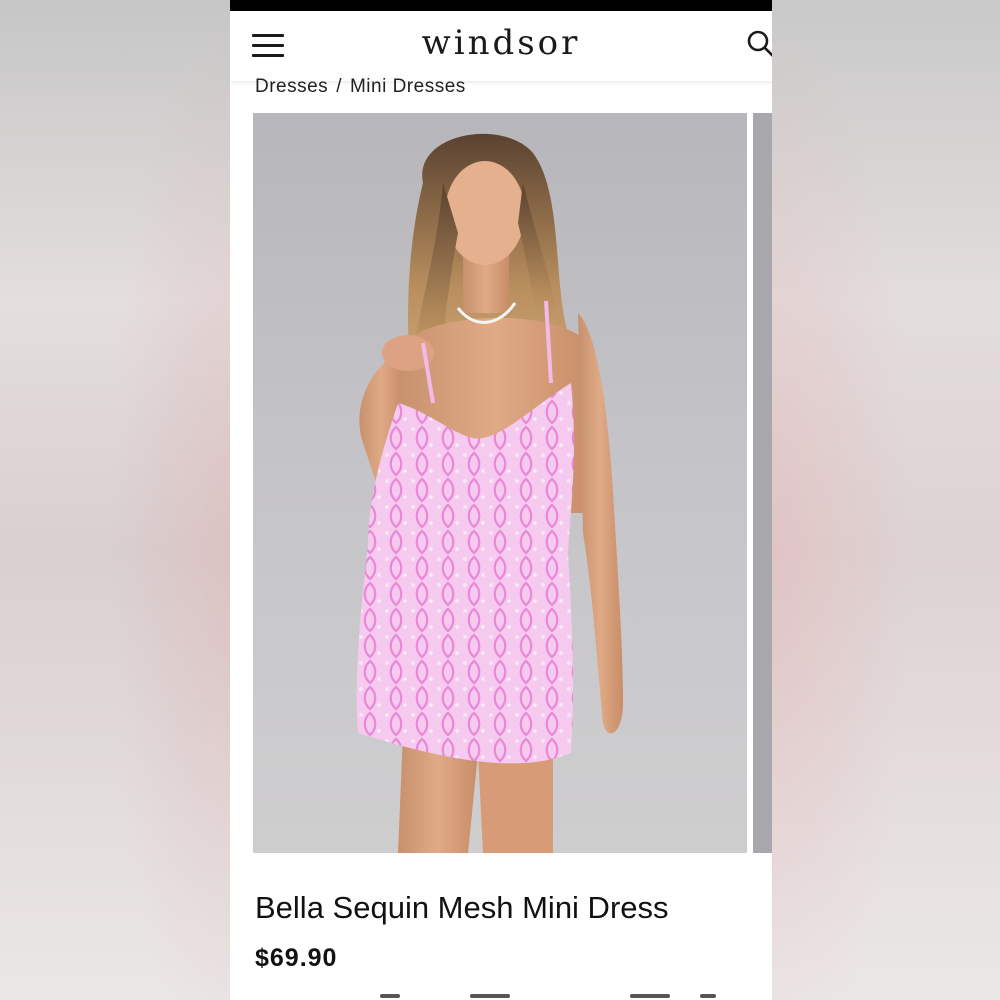 The width and height of the screenshot is (1000, 1000). I want to click on status-bar, so click(501, 5).